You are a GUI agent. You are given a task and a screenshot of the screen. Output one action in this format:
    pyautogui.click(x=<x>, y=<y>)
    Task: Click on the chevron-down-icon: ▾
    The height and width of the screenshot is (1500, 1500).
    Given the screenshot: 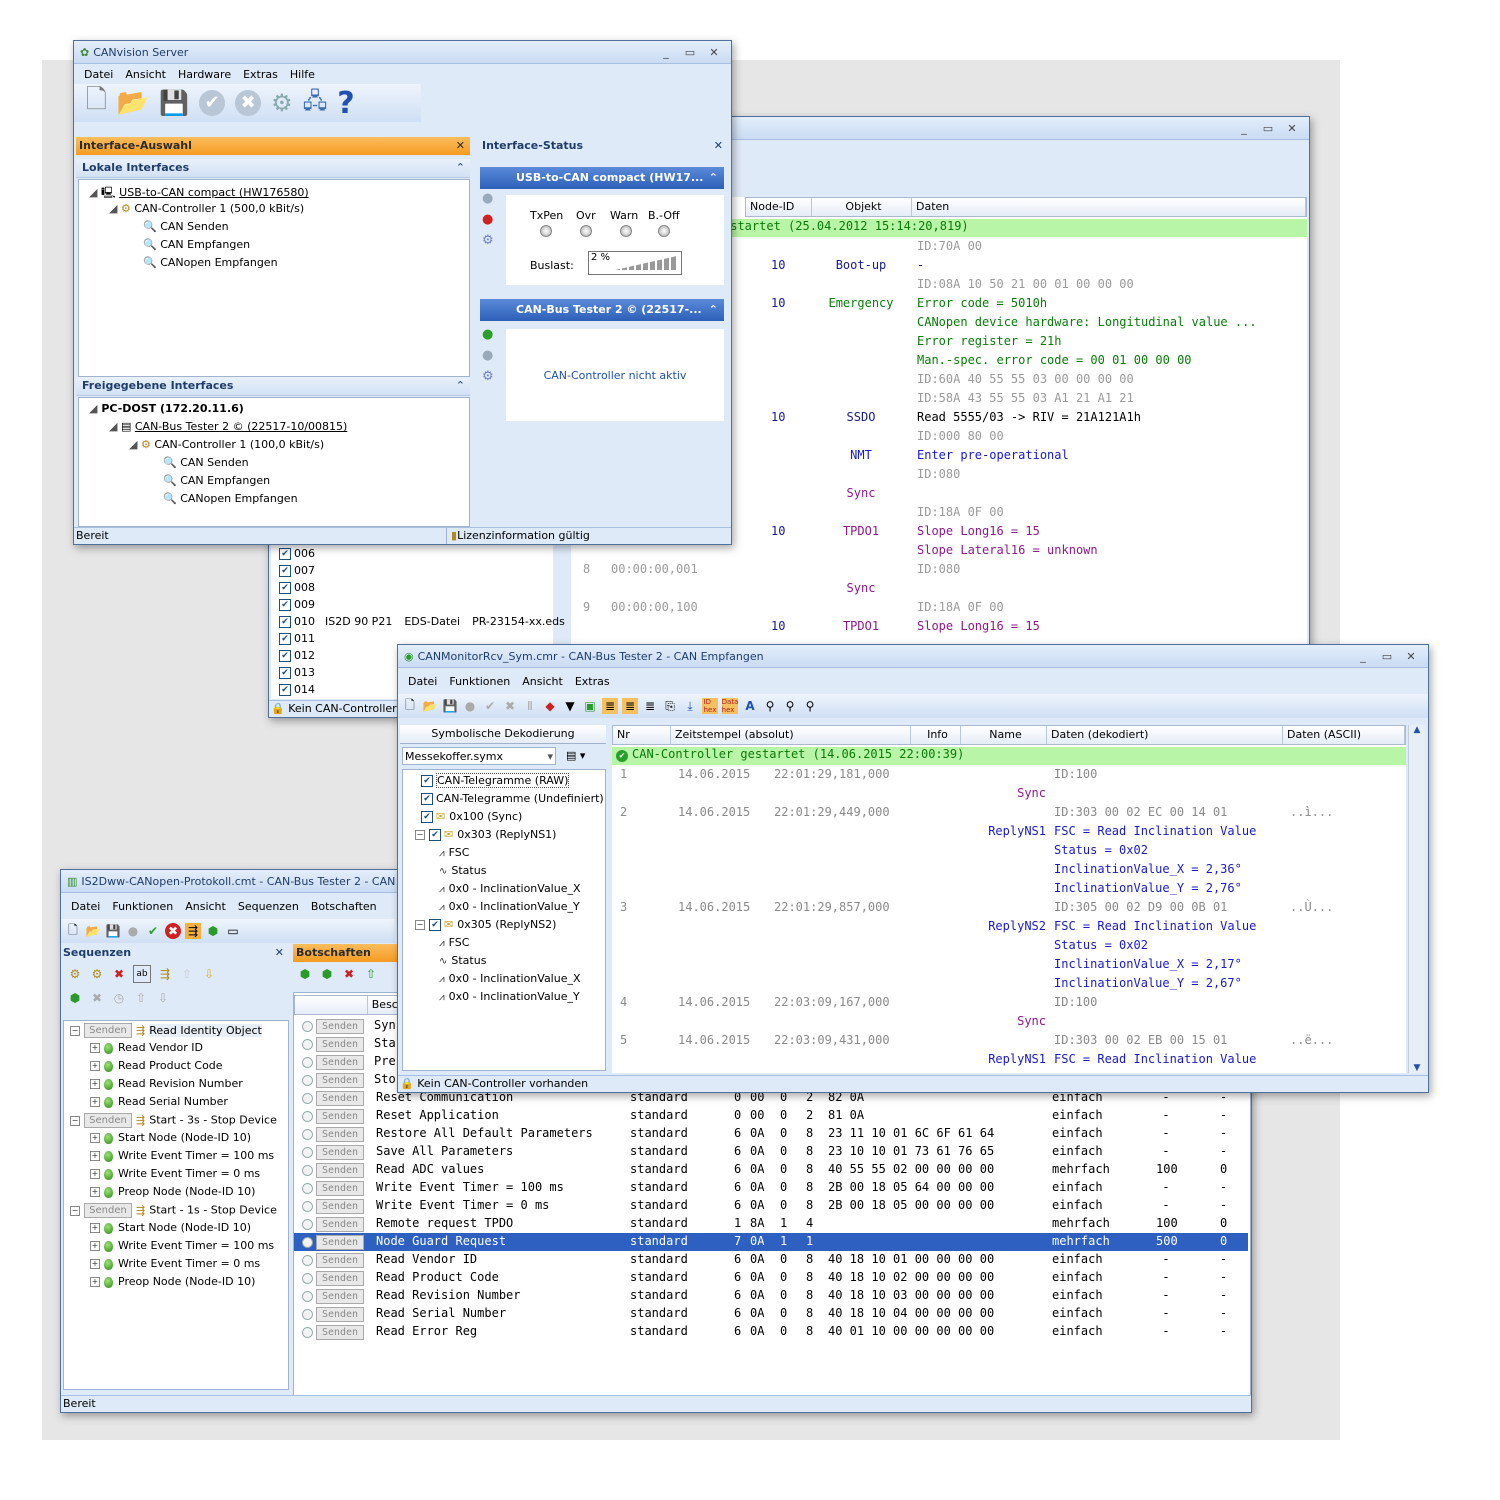 What is the action you would take?
    pyautogui.click(x=550, y=757)
    